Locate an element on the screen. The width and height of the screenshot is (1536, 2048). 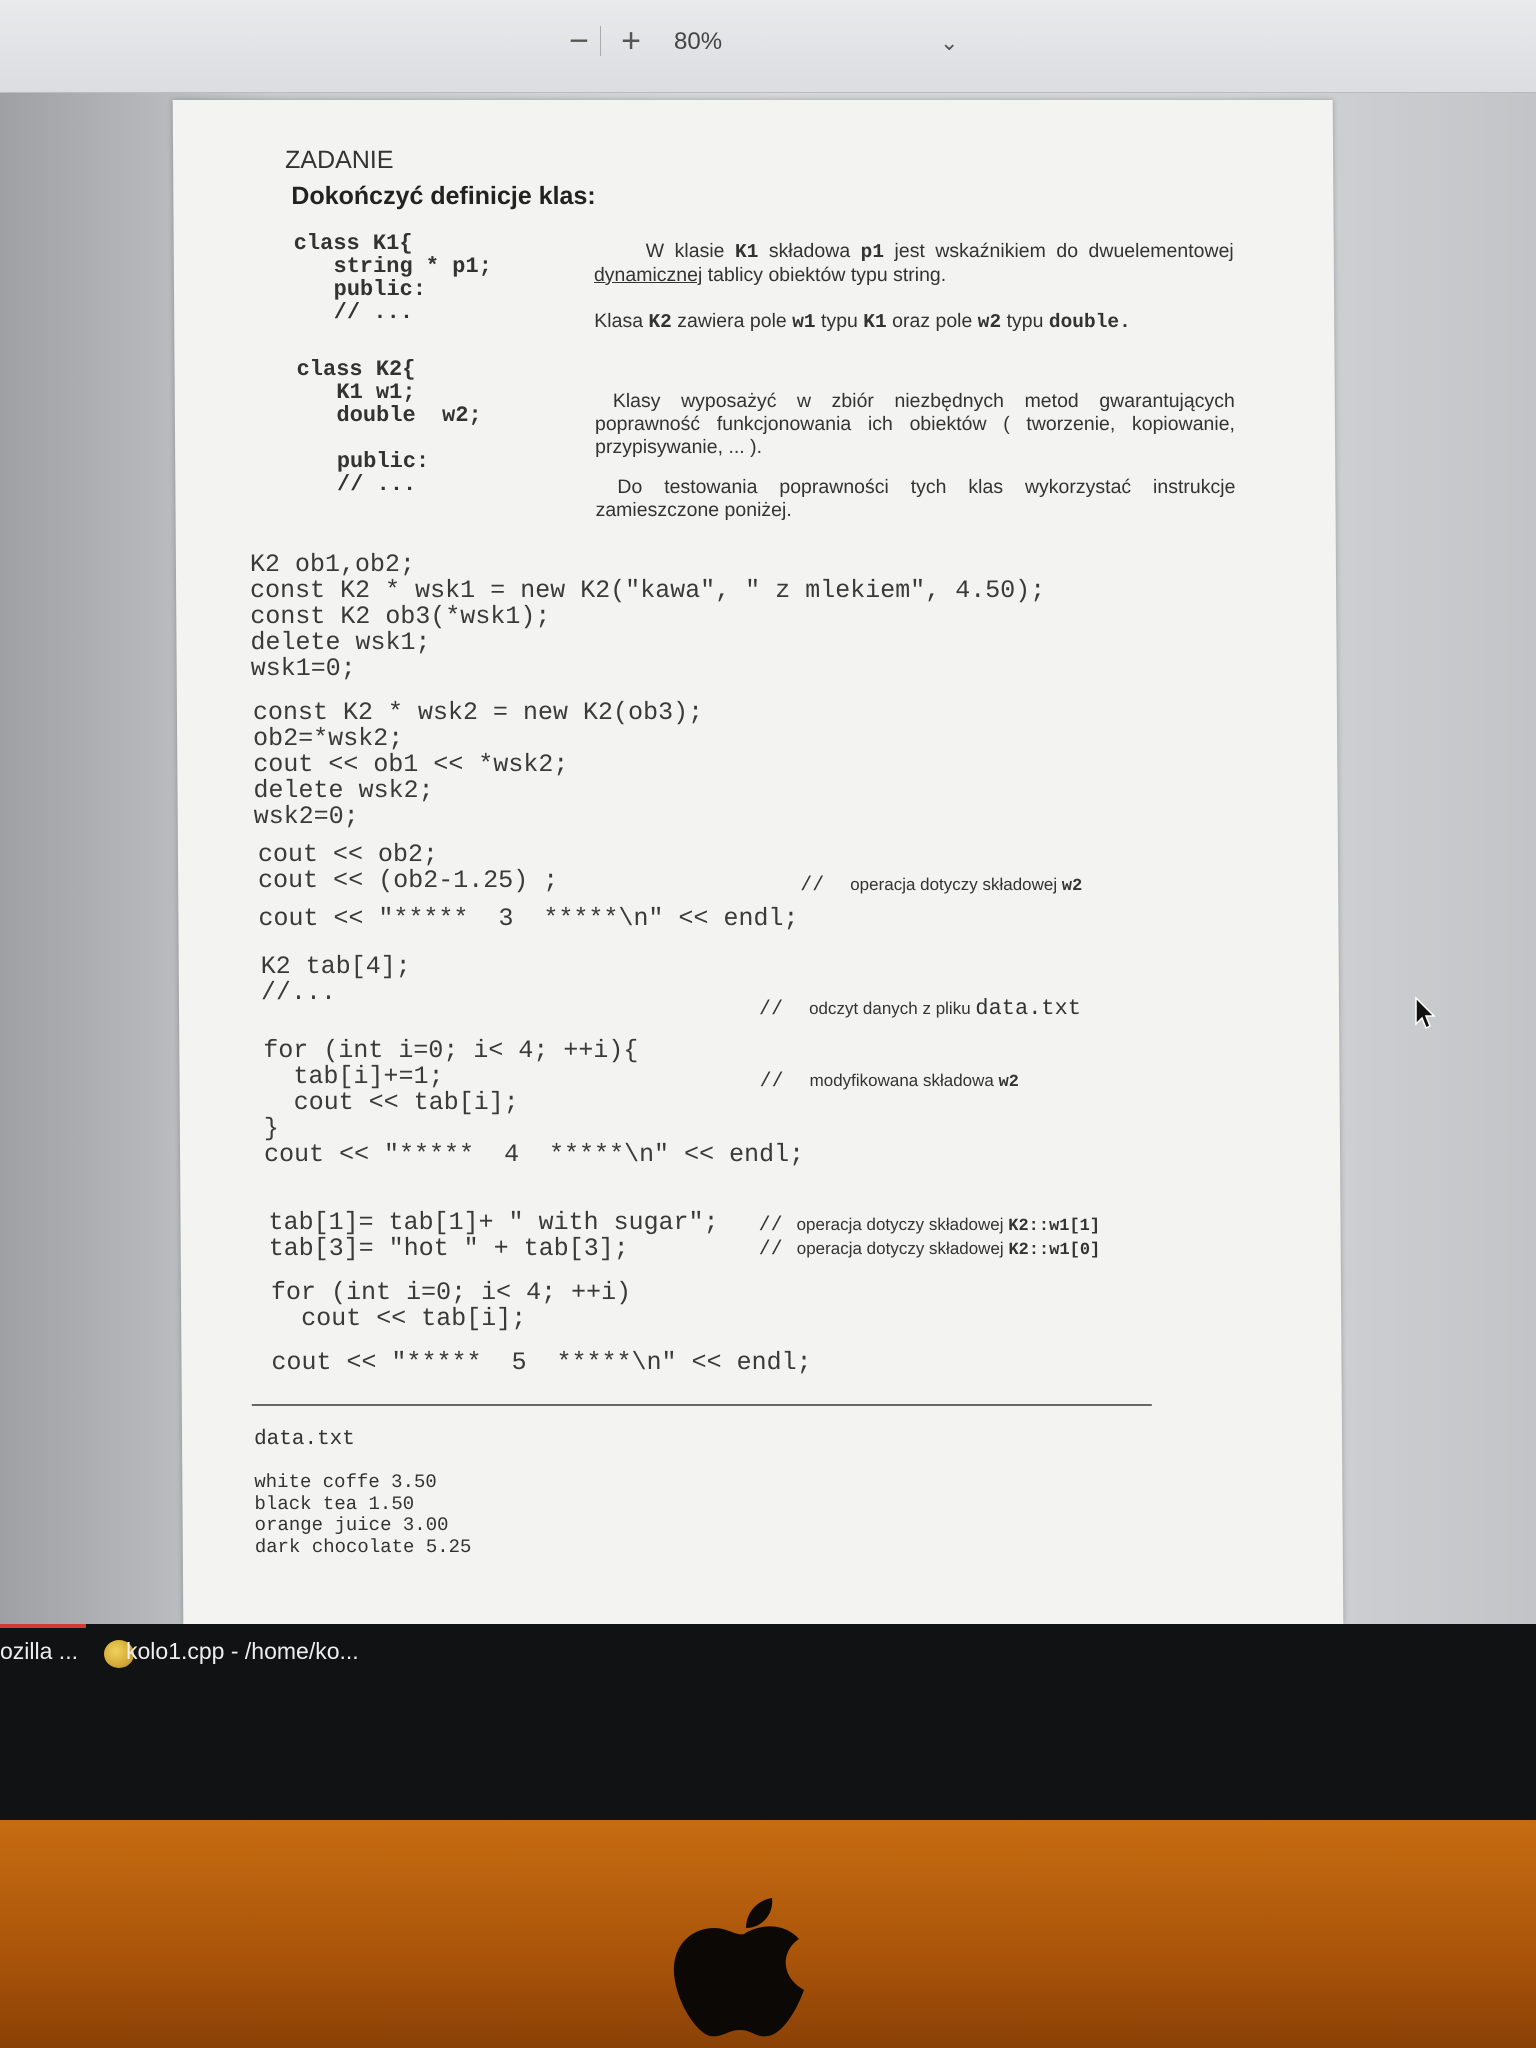
apple-logo-icon is located at coordinates (738, 1967).